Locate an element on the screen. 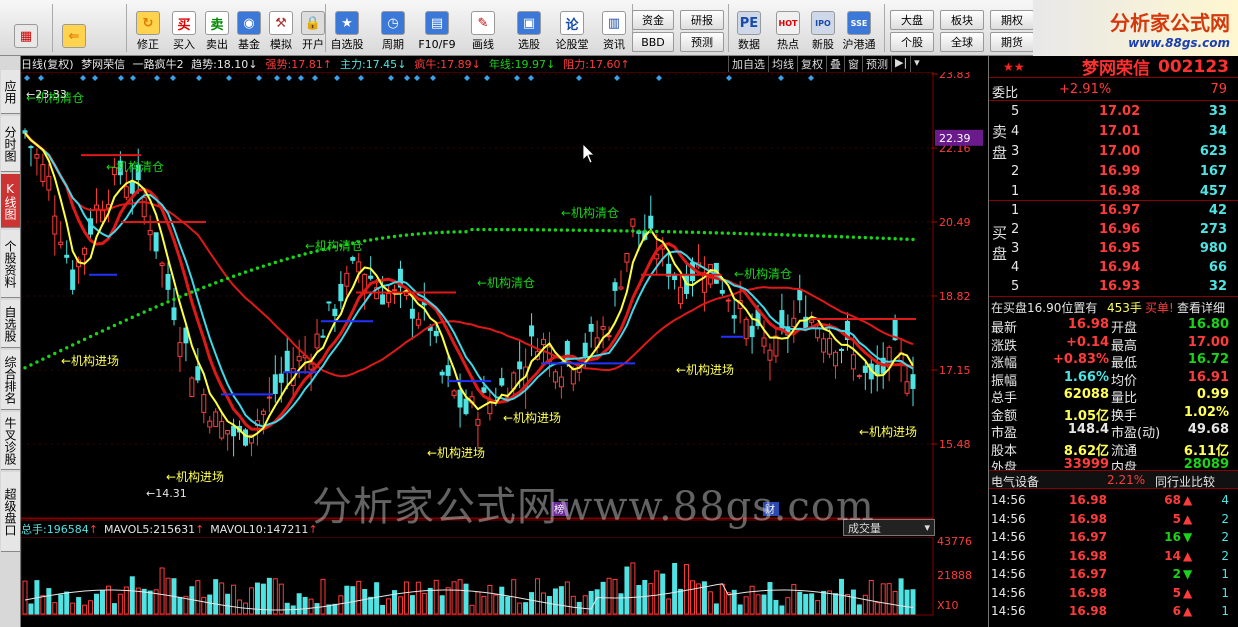  sector-name: 电气设备 is located at coordinates (1015, 481).